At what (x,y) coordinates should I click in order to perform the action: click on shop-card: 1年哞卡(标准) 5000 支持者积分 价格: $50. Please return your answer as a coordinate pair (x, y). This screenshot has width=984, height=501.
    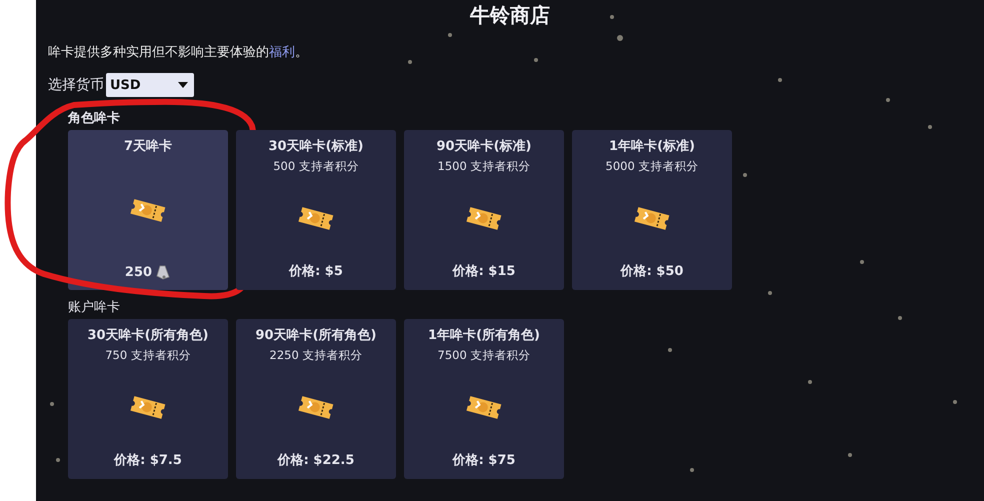
    Looking at the image, I should click on (652, 210).